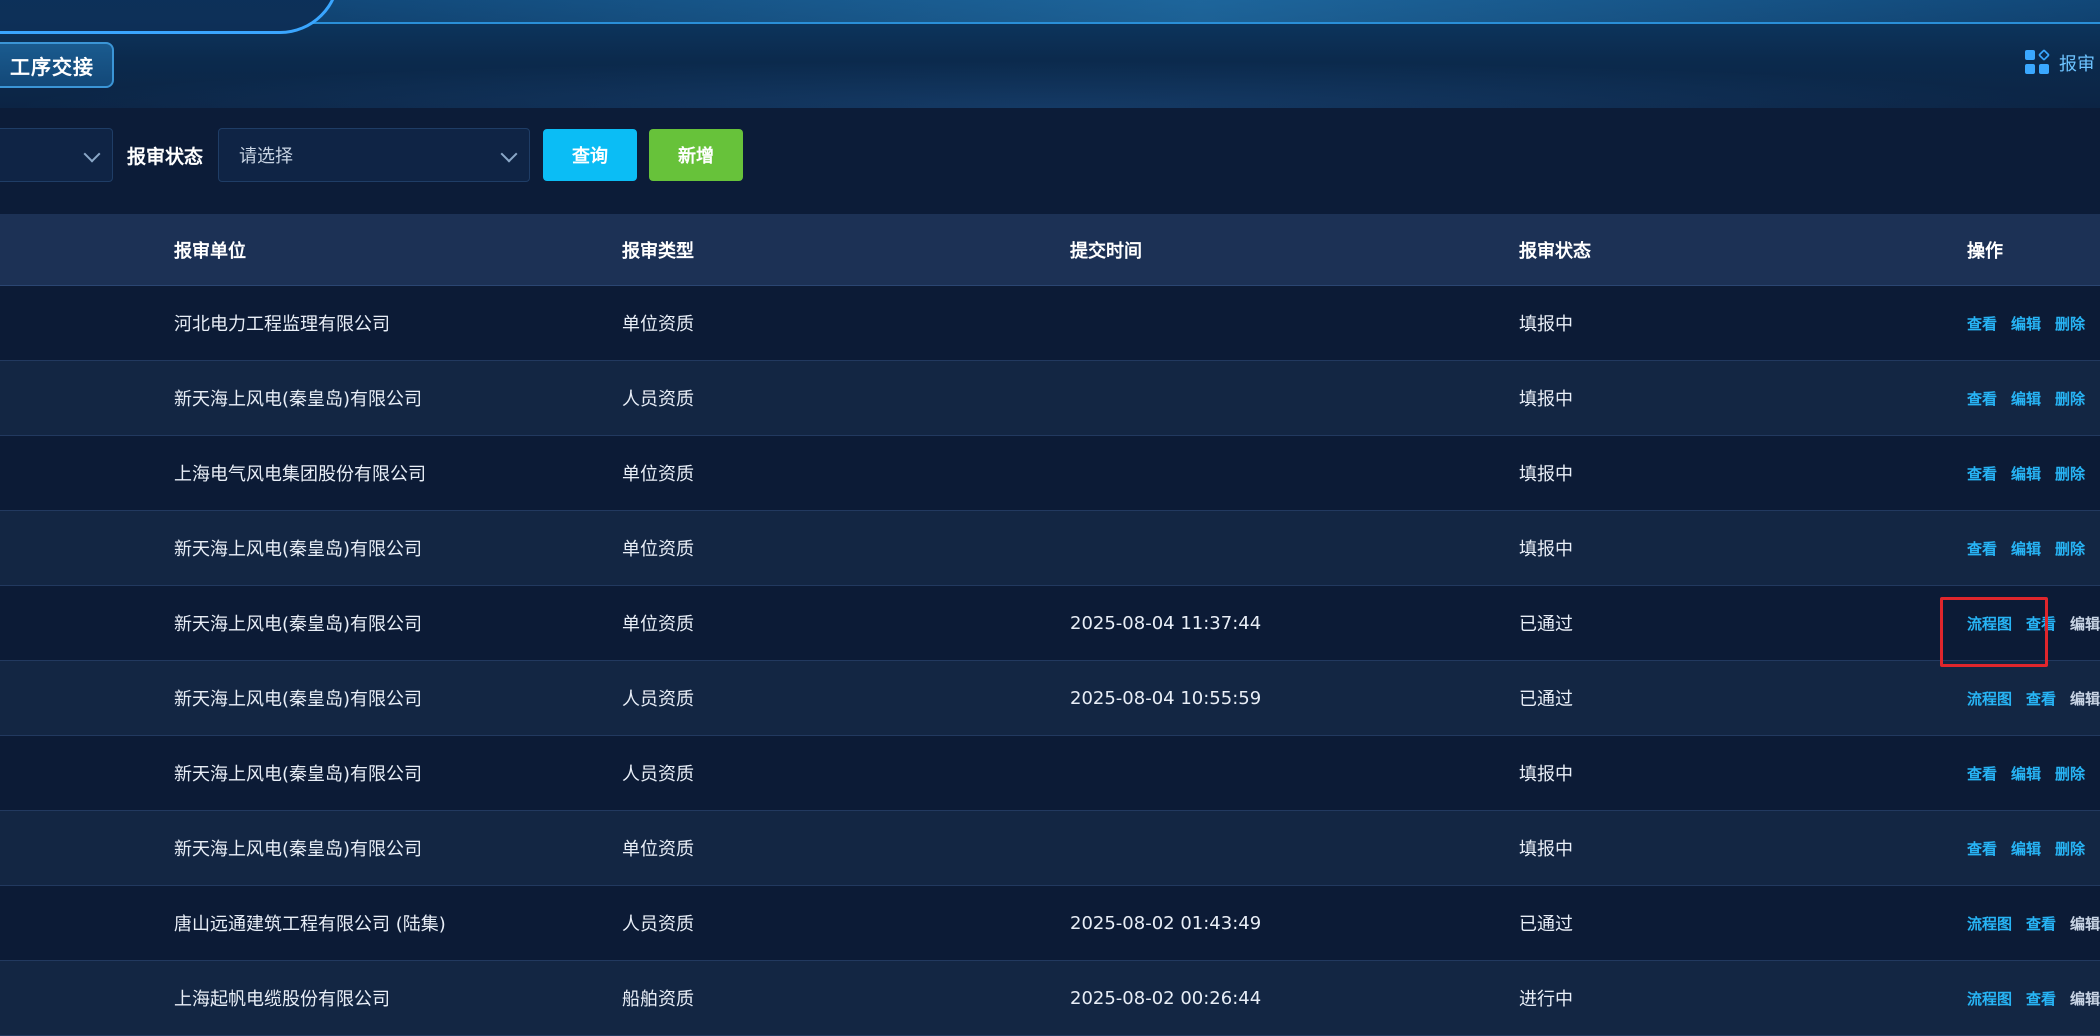 This screenshot has height=1036, width=2100. I want to click on tab-process-handover: 工序交接, so click(57, 65).